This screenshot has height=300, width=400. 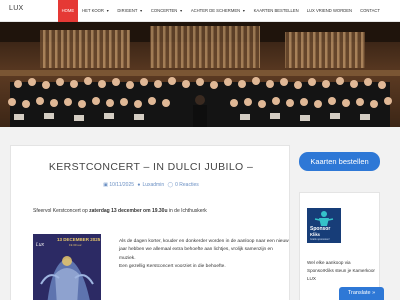 I want to click on nav-dirigent-label: DIRIGENT, so click(x=127, y=10).